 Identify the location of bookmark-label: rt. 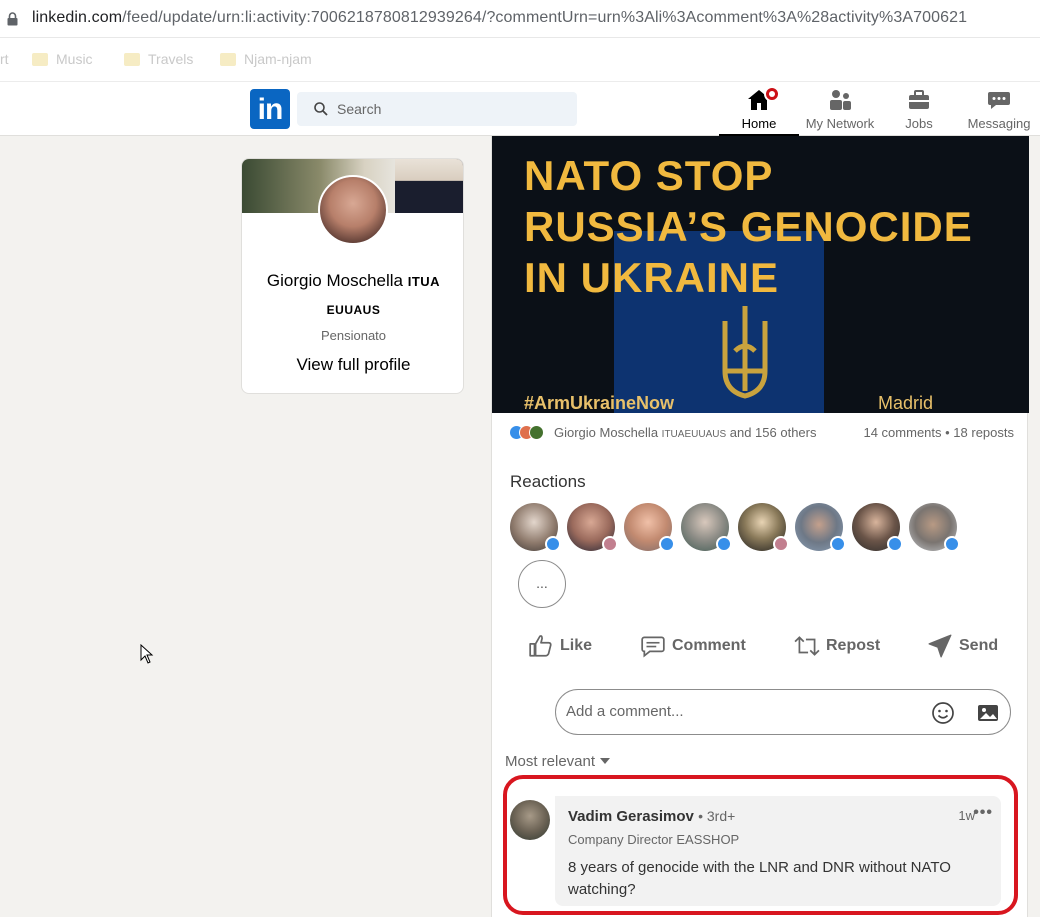
(4, 59).